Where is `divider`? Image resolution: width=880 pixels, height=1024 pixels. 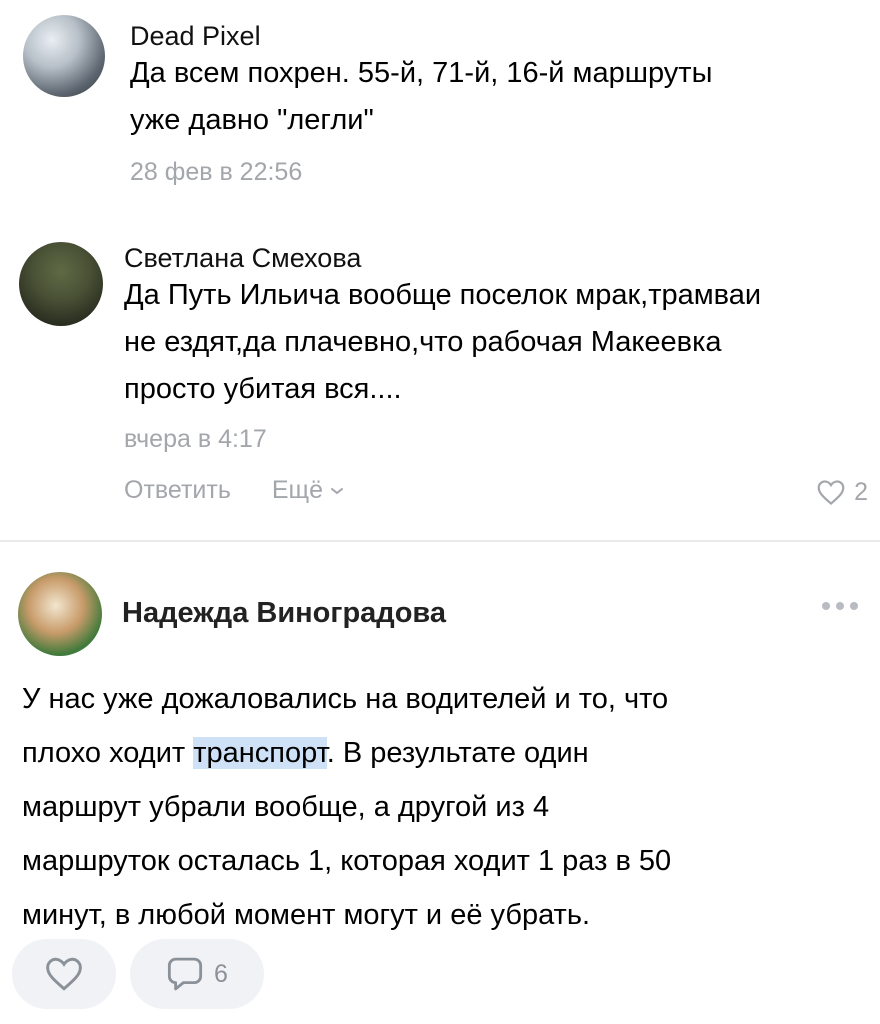
divider is located at coordinates (440, 541).